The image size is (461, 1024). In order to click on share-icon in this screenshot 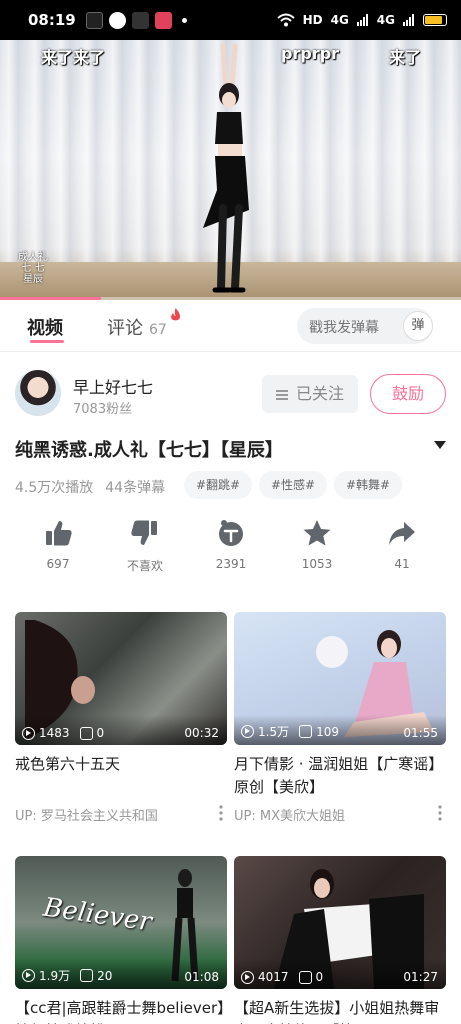, I will do `click(402, 533)`.